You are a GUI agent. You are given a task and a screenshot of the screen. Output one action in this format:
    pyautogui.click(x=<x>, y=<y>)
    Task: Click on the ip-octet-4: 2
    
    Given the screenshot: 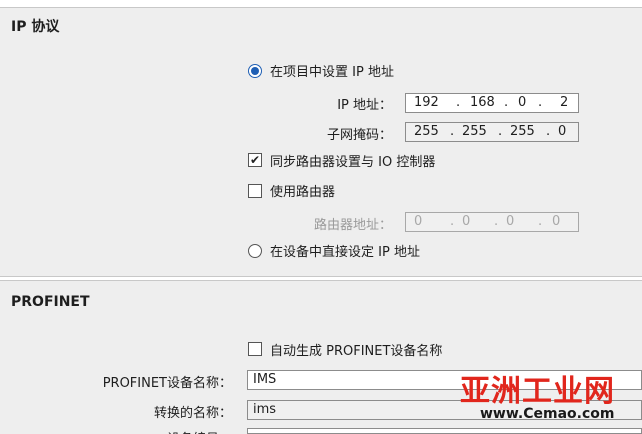 What is the action you would take?
    pyautogui.click(x=564, y=102)
    